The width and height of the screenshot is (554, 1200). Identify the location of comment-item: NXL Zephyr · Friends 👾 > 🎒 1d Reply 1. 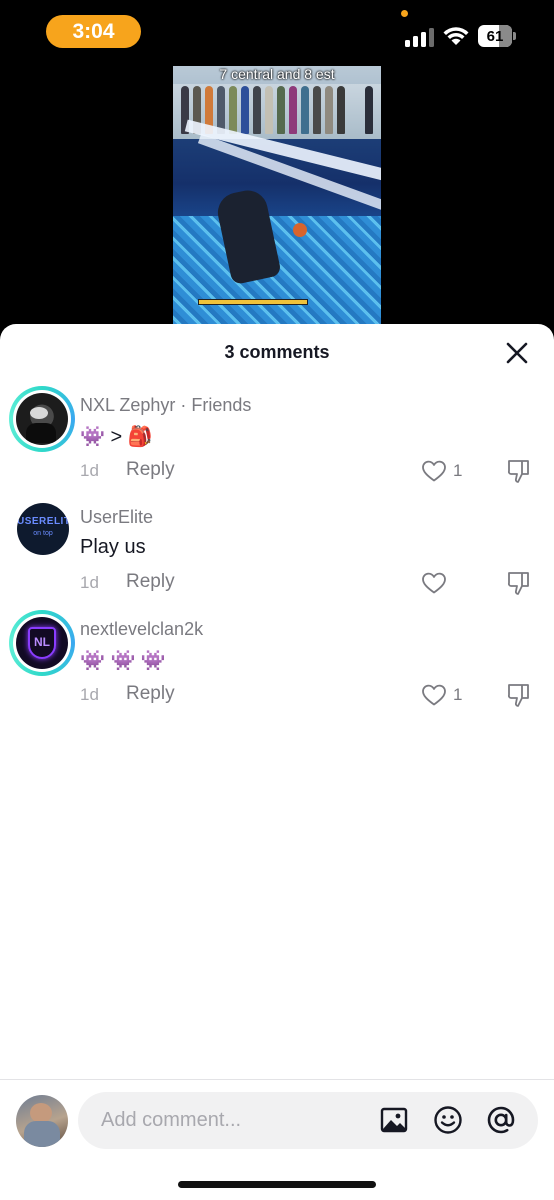
(277, 441).